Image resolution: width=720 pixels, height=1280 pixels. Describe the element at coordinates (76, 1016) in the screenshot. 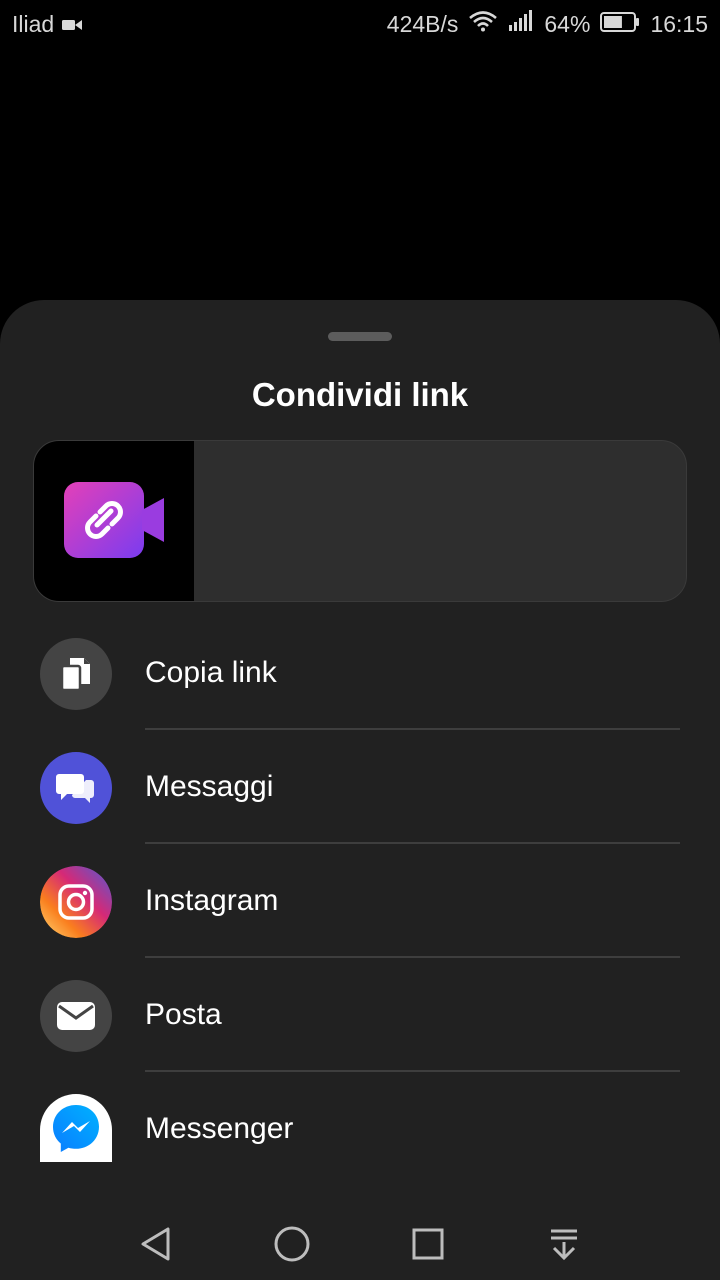

I see `mail-icon` at that location.